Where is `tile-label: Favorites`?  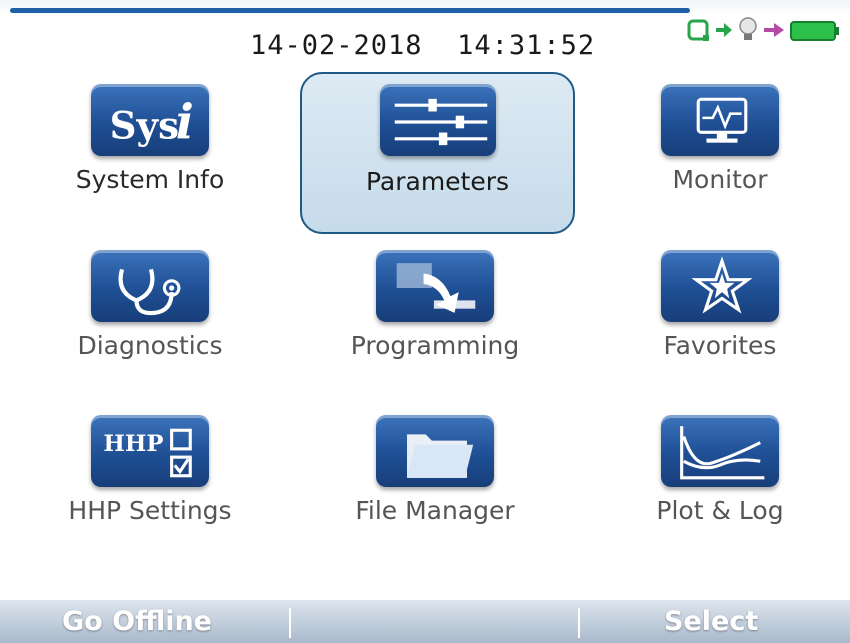
tile-label: Favorites is located at coordinates (720, 345).